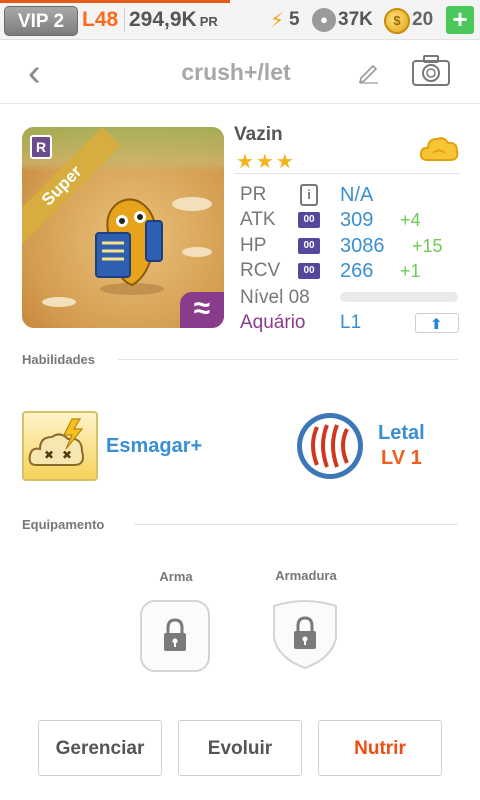 The image size is (480, 800). I want to click on stat-rcv-badge: 00, so click(309, 271).